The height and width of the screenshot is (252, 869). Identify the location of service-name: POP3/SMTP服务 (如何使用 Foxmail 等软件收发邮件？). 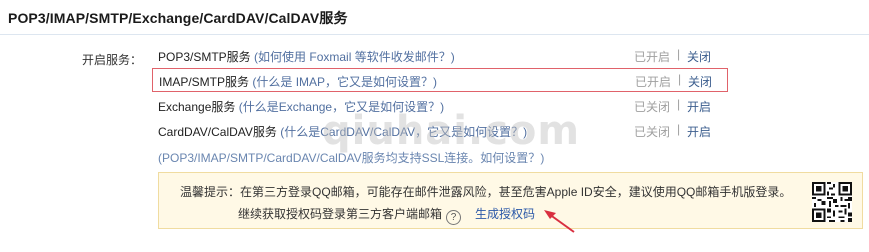
(306, 57).